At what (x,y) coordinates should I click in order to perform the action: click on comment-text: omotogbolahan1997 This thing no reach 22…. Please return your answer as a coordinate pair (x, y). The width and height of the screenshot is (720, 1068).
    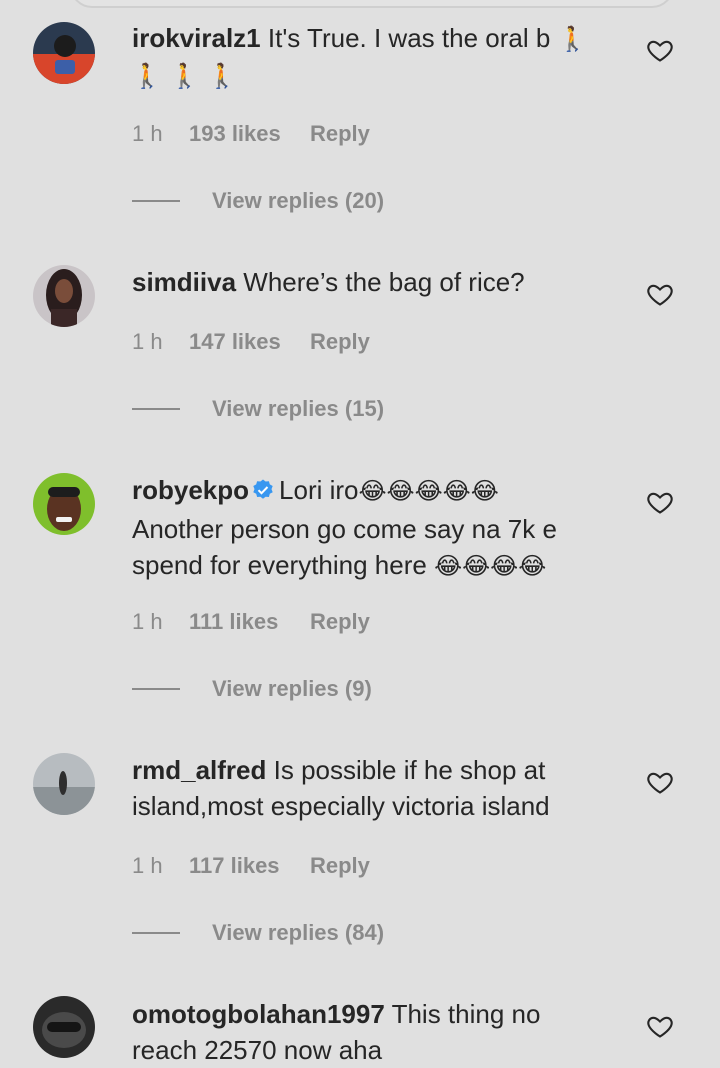
    Looking at the image, I should click on (382, 1032).